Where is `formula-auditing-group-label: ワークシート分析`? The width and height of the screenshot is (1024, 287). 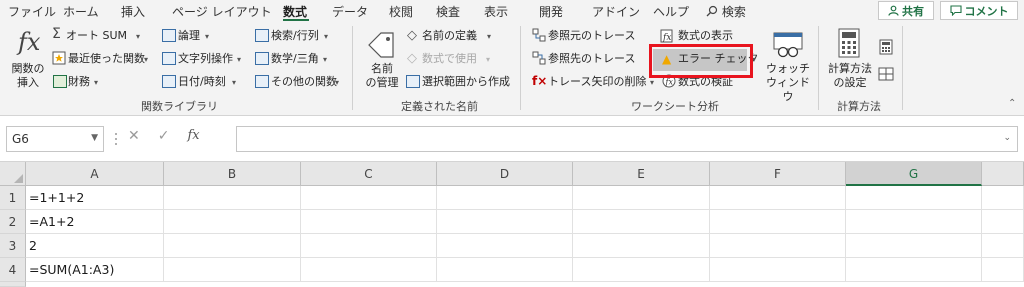
formula-auditing-group-label: ワークシート分析 is located at coordinates (675, 106).